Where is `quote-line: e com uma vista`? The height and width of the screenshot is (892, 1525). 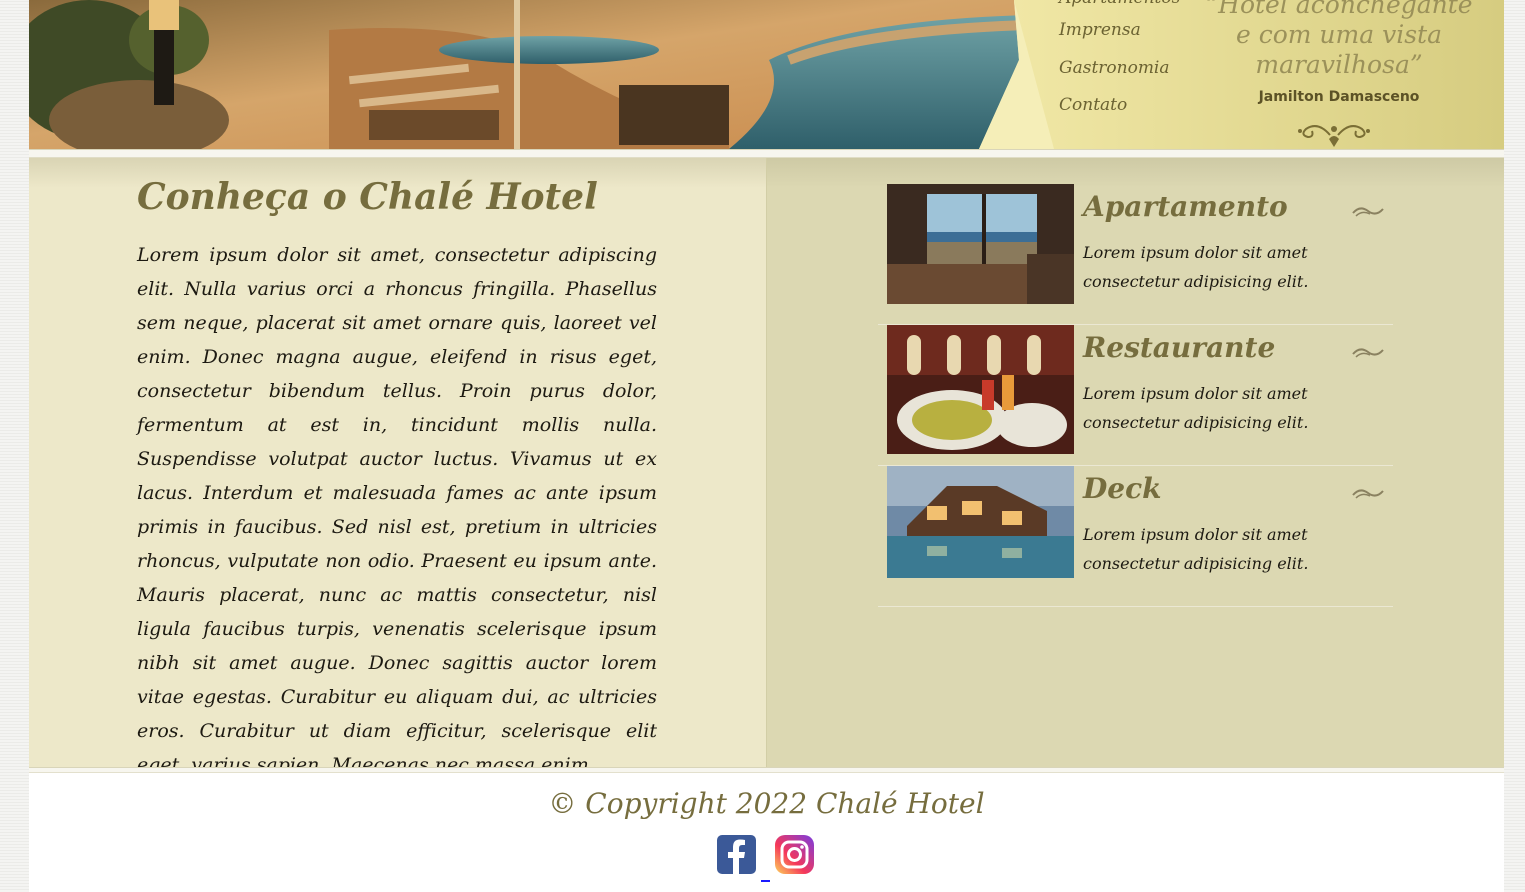
quote-line: e com uma vista is located at coordinates (1338, 34).